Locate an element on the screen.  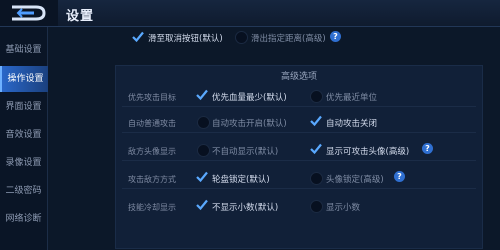
advanced-title: 高级选项 is located at coordinates (298, 77).